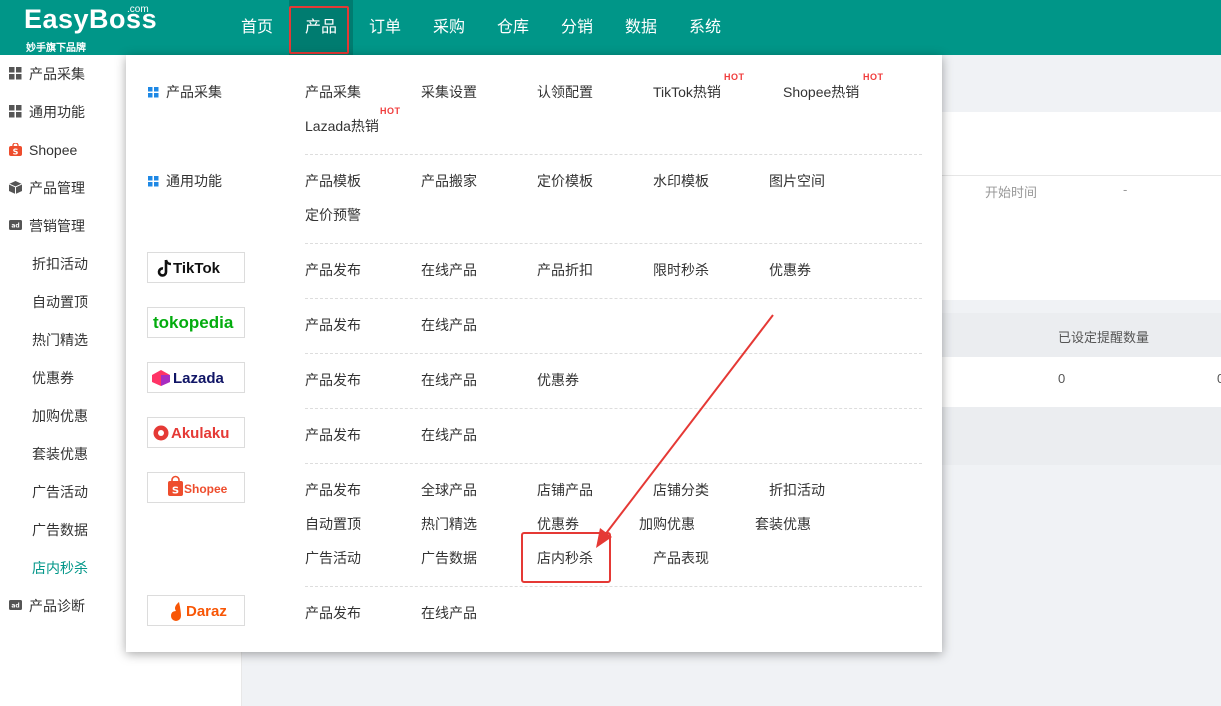 The image size is (1221, 706). I want to click on logo-tagline: 妙手旗下品牌, so click(56, 48).